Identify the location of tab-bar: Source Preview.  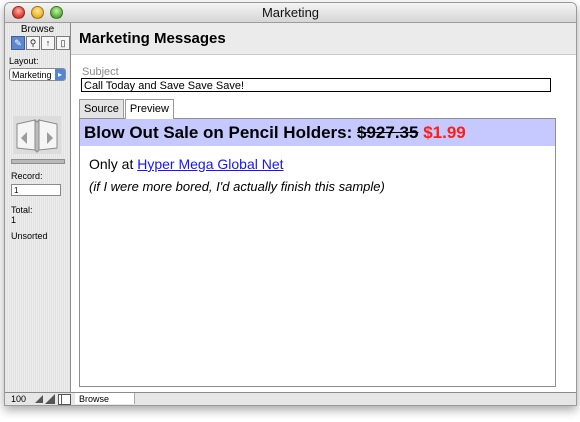
(127, 109).